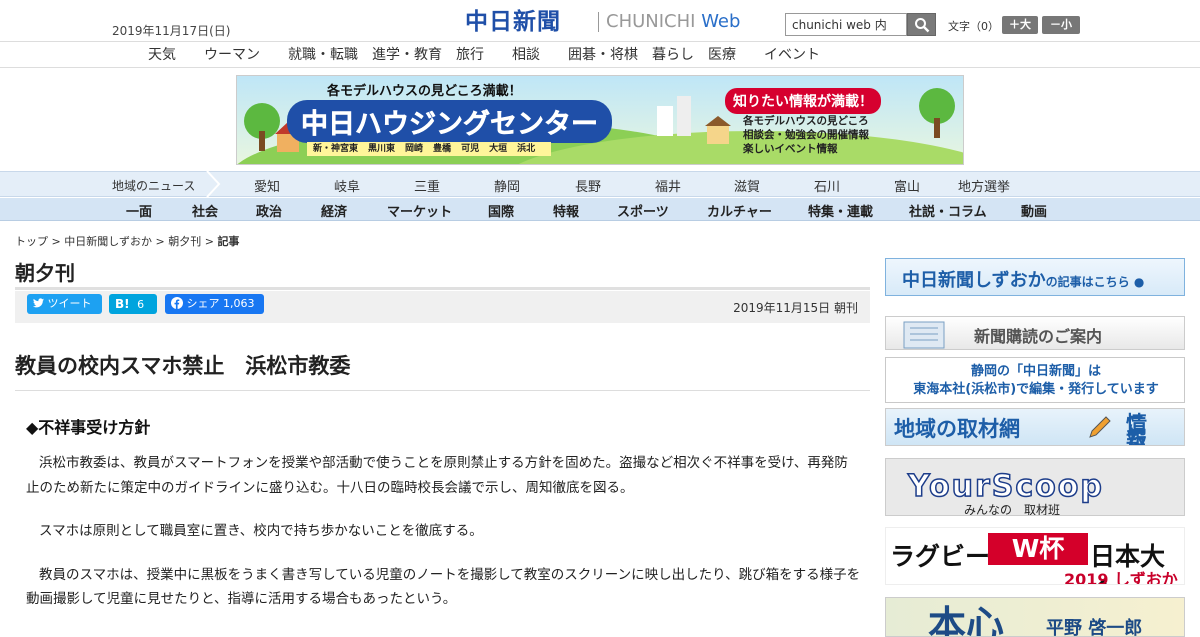  Describe the element at coordinates (1094, 627) in the screenshot. I see `novel-author: 平野 啓一郎` at that location.